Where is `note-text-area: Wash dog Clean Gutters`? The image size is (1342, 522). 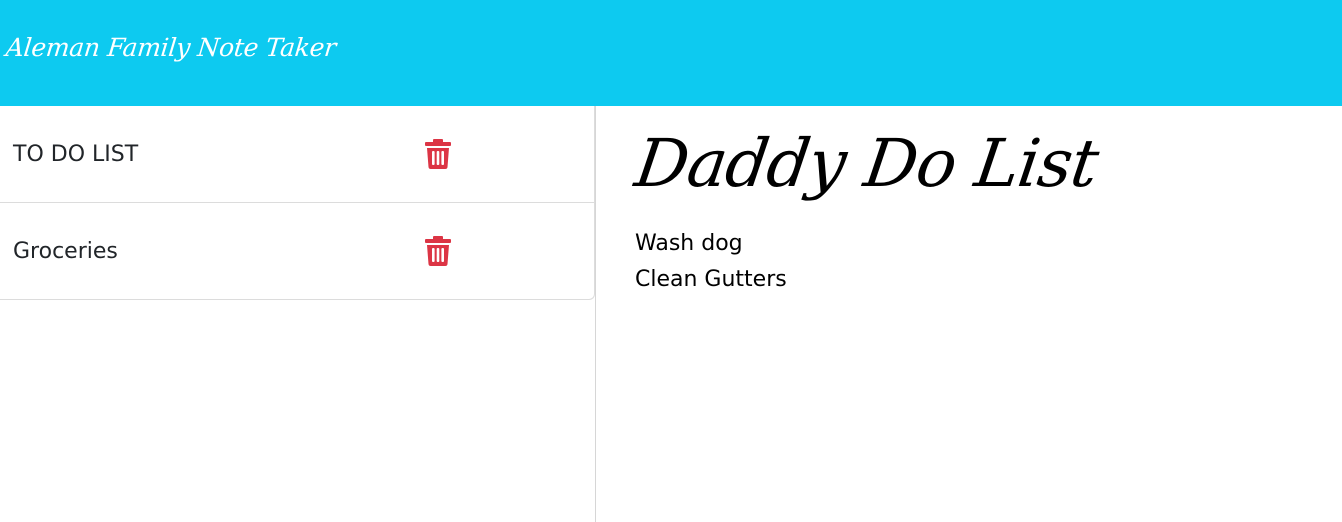 note-text-area: Wash dog Clean Gutters is located at coordinates (955, 262).